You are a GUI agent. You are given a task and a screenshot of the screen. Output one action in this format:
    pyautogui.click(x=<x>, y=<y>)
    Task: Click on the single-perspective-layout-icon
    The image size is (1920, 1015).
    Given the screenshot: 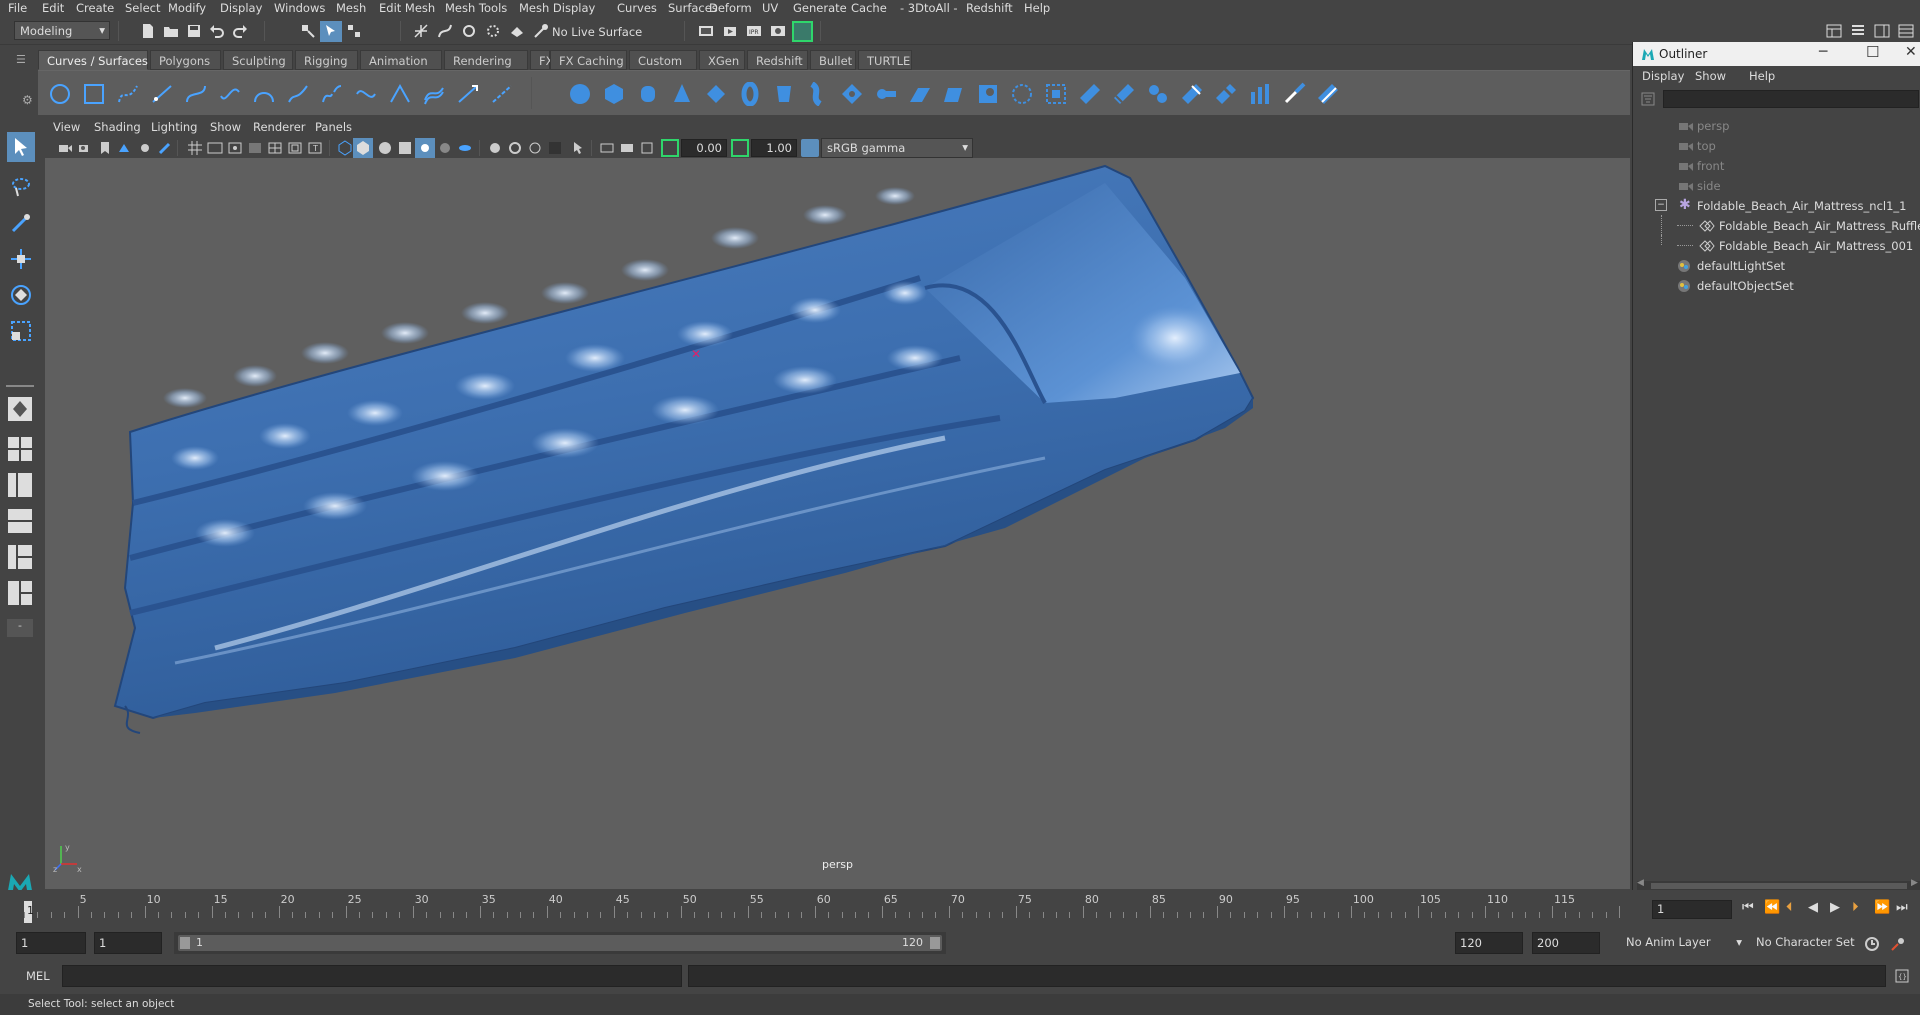 What is the action you would take?
    pyautogui.click(x=20, y=409)
    